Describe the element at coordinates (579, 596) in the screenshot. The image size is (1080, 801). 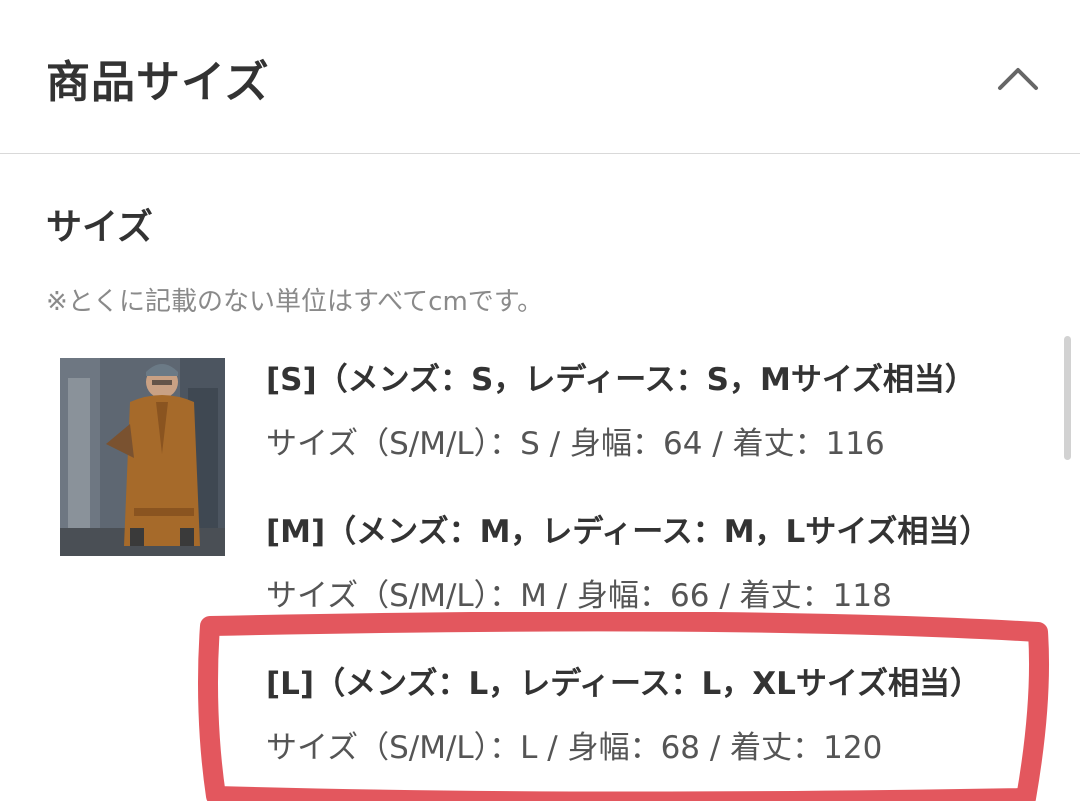
I see `size-detail: サイズ（S/M/L）：M / 身幅：66 / 着丈：118` at that location.